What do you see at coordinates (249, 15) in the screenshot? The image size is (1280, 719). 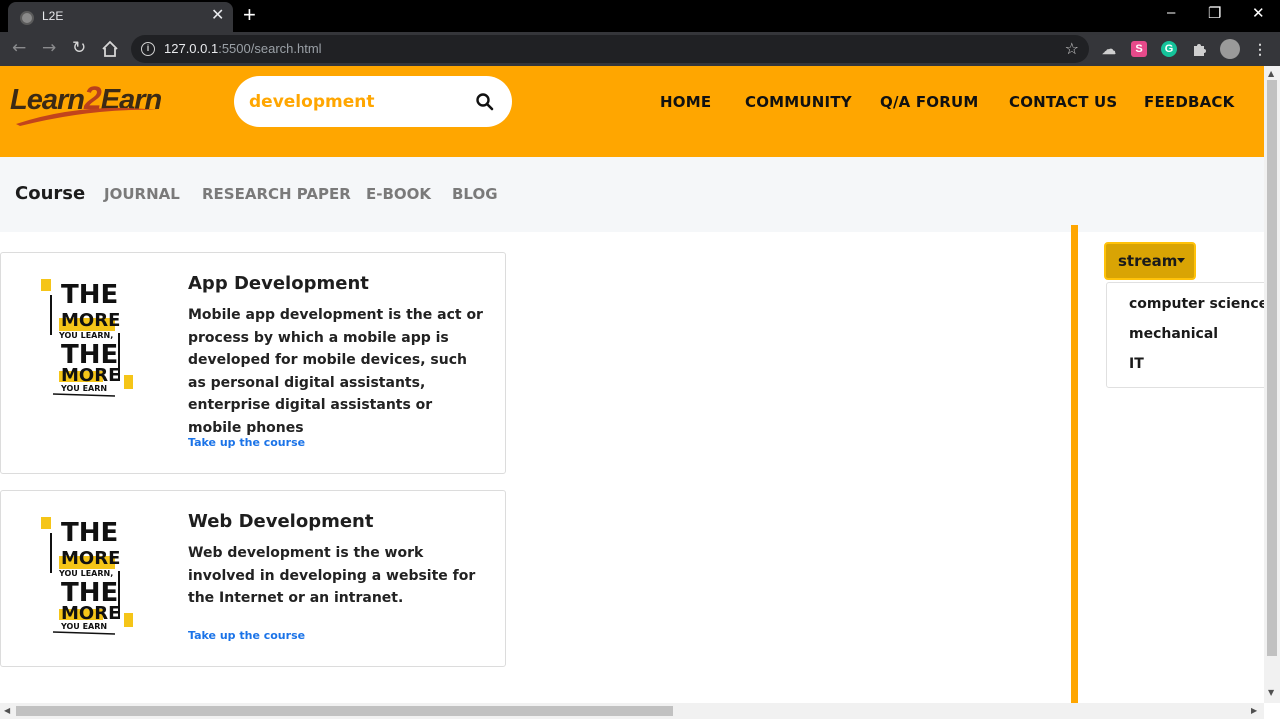 I see `new-tab-button: +` at bounding box center [249, 15].